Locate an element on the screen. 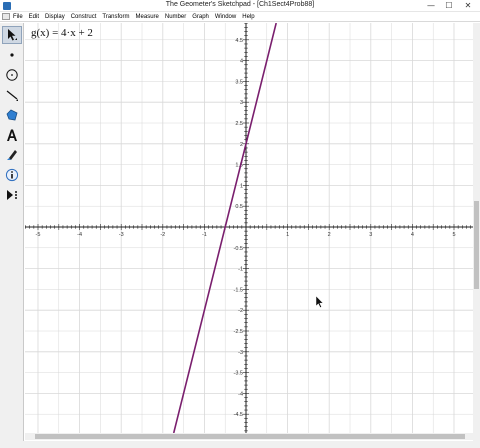 This screenshot has height=448, width=480. y-tick-label: -1 is located at coordinates (240, 270).